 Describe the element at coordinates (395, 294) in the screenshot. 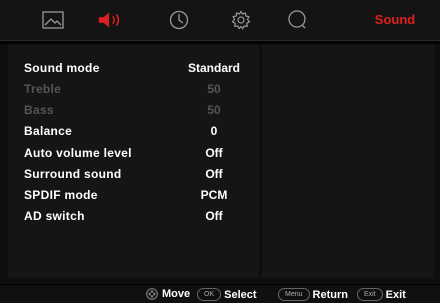

I see `hint-exit-label: Exit` at that location.